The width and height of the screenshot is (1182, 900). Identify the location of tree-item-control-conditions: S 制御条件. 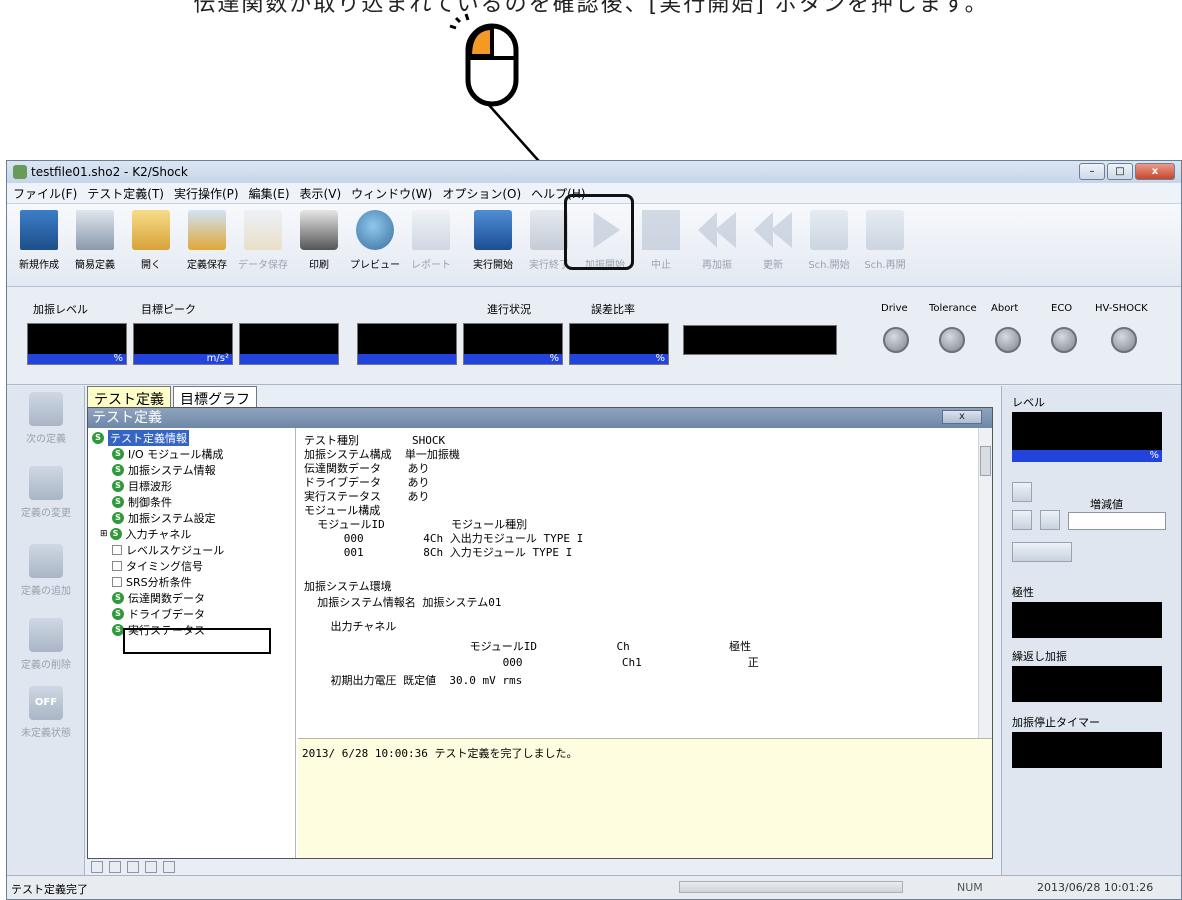
(142, 502).